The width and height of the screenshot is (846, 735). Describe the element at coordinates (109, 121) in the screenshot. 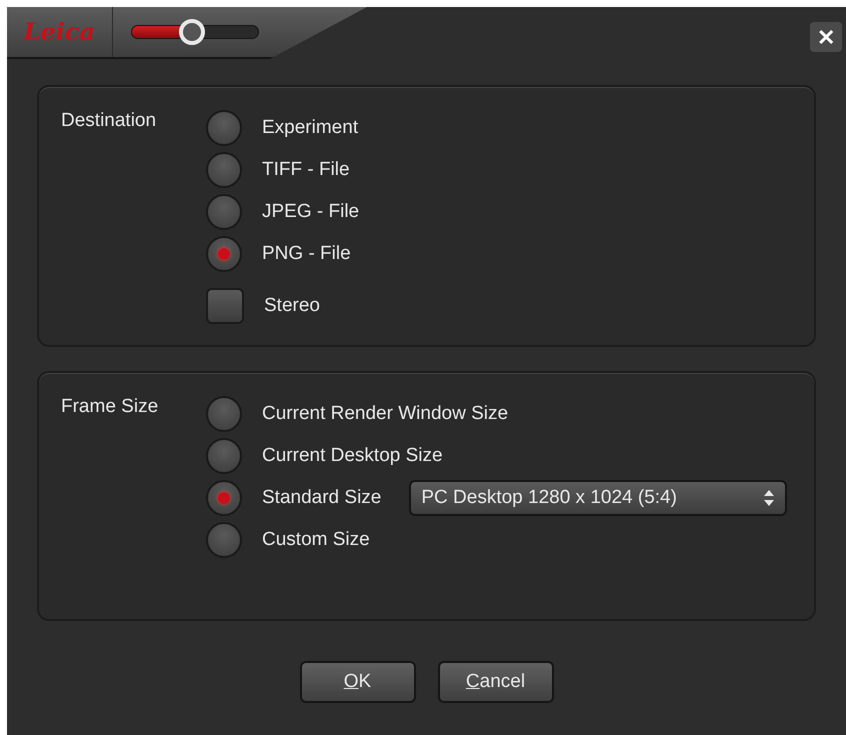

I see `group-title: Destination` at that location.